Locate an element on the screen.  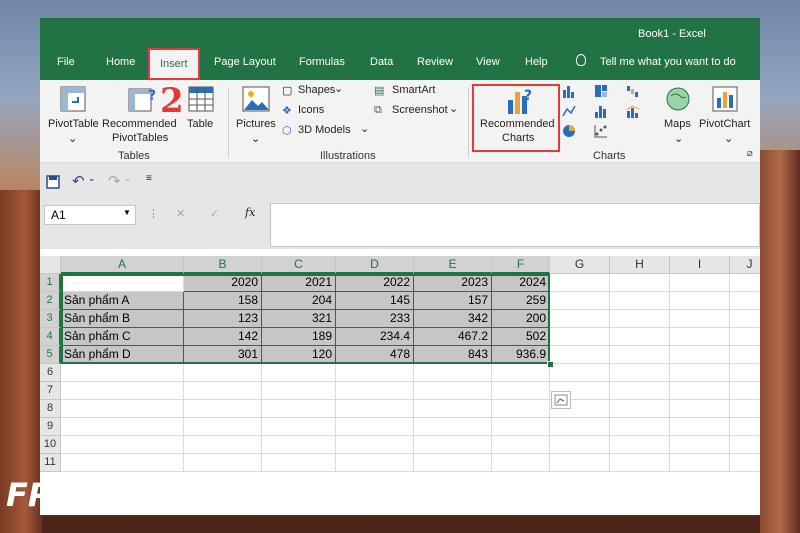
column-header-d: D is located at coordinates (375, 265).